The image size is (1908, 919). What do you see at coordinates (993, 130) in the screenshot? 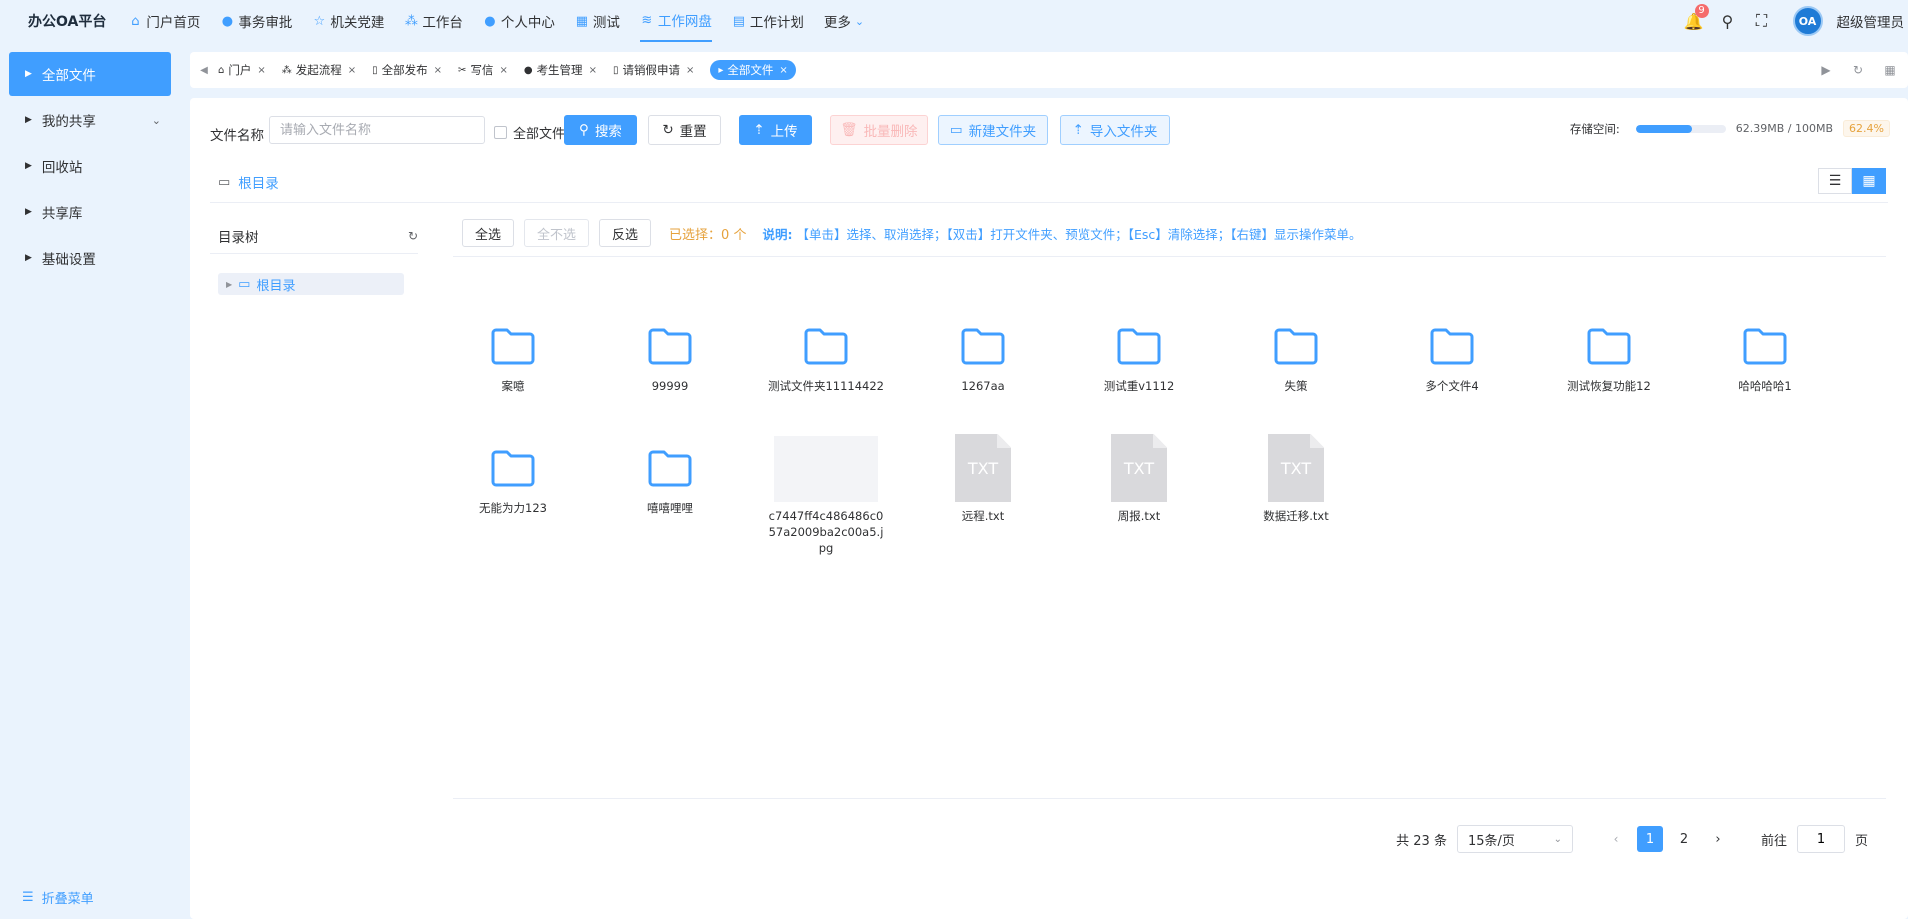
I see `new-folder-button: ▭ 新建文件夹` at bounding box center [993, 130].